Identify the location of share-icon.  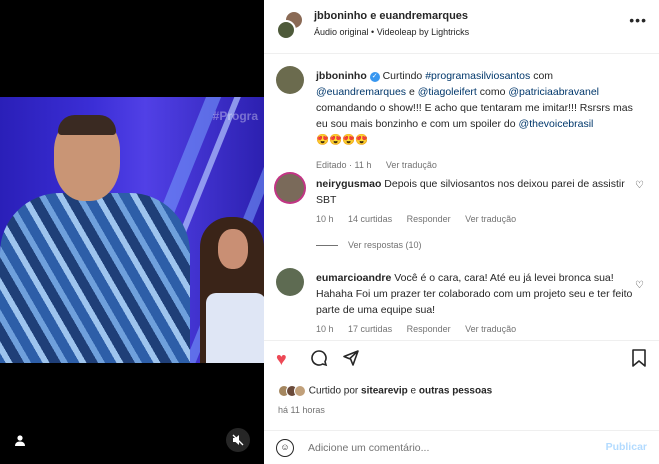
(351, 360).